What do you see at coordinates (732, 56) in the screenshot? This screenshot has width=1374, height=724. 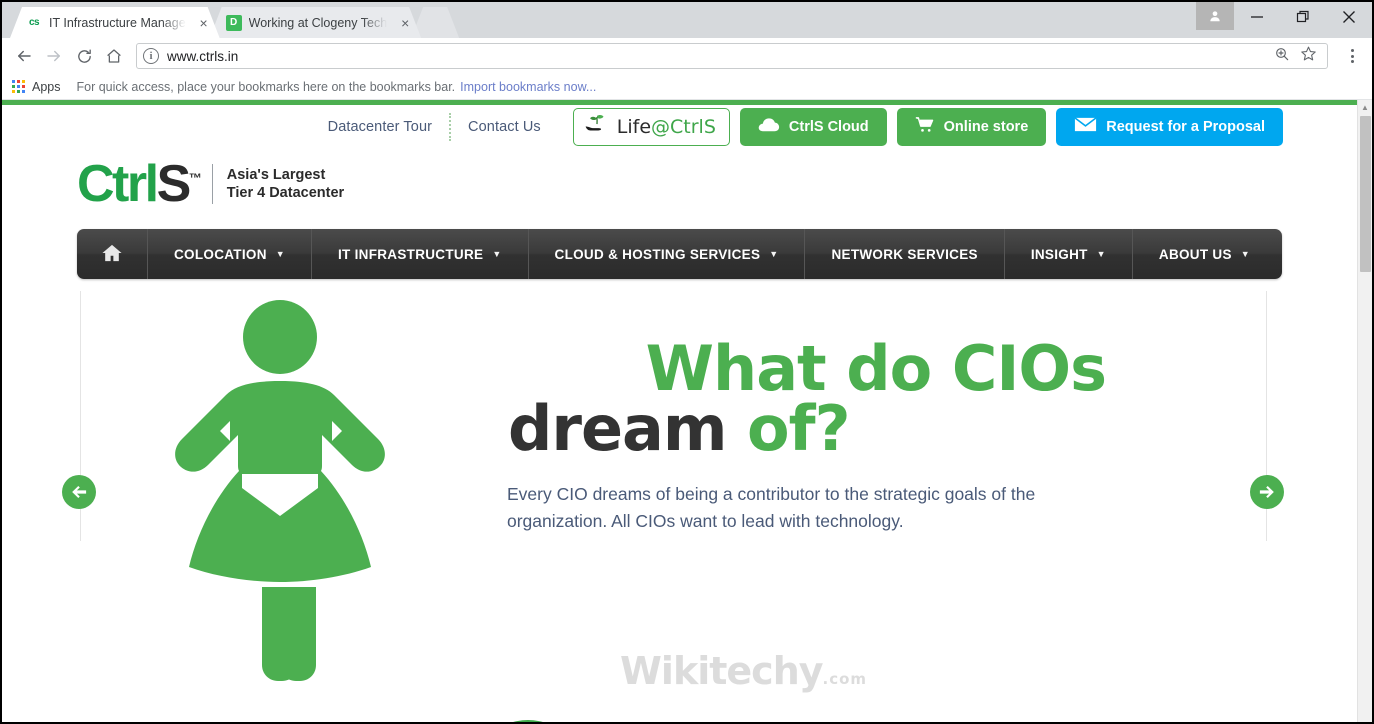 I see `address-bar: i www.ctrls.in` at bounding box center [732, 56].